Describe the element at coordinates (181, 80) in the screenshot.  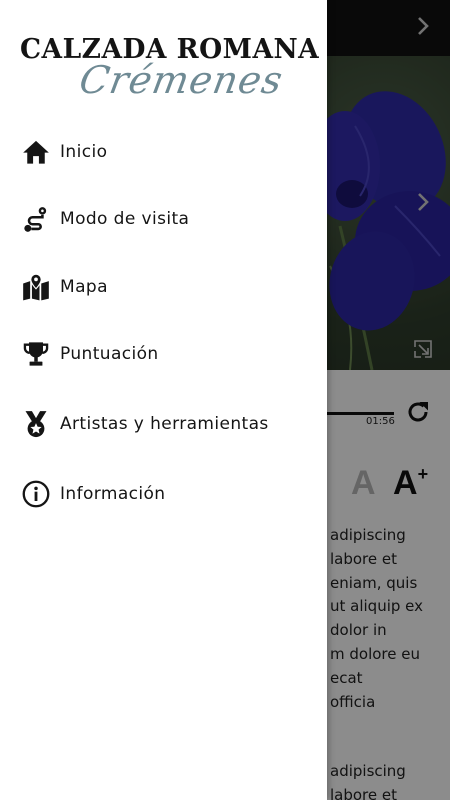
I see `logo-script: Crémenes` at that location.